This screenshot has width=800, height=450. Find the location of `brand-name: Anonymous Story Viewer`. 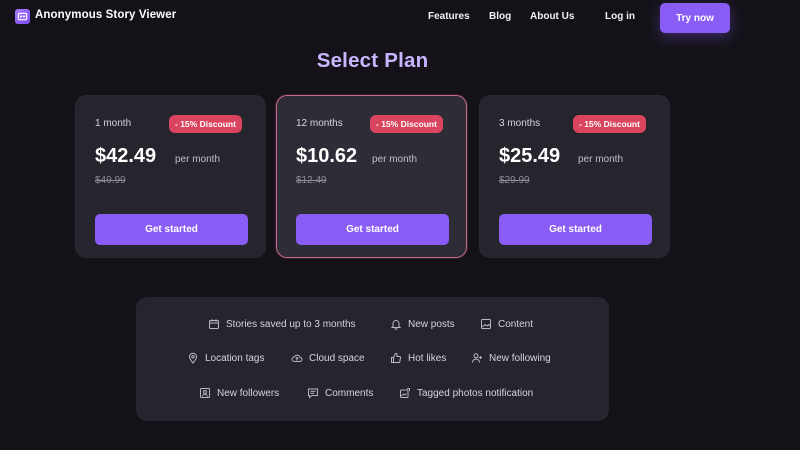

brand-name: Anonymous Story Viewer is located at coordinates (105, 15).